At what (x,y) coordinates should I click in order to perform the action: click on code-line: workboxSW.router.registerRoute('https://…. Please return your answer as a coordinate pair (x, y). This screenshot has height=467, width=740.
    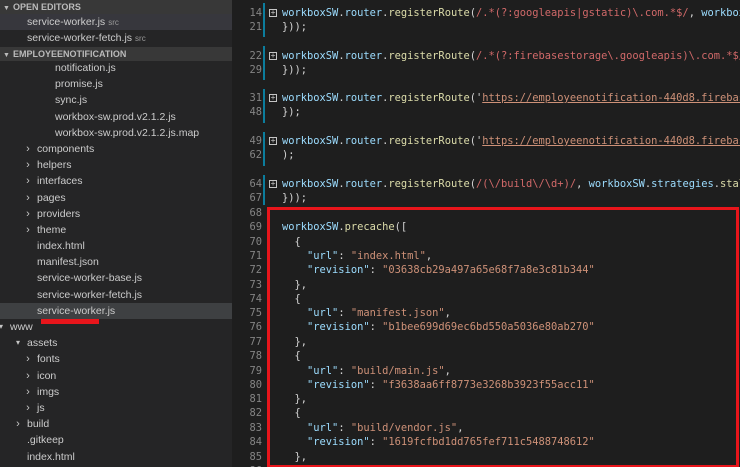
    Looking at the image, I should click on (511, 141).